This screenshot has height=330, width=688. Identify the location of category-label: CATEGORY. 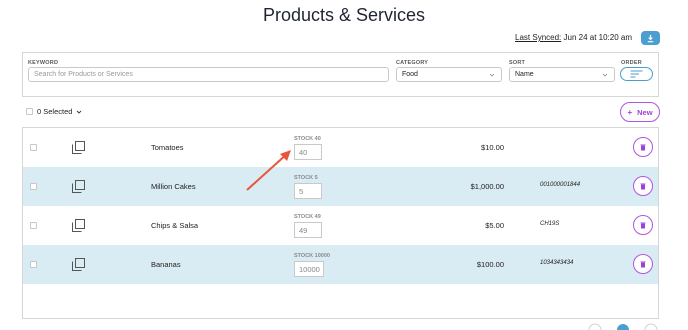
(412, 63).